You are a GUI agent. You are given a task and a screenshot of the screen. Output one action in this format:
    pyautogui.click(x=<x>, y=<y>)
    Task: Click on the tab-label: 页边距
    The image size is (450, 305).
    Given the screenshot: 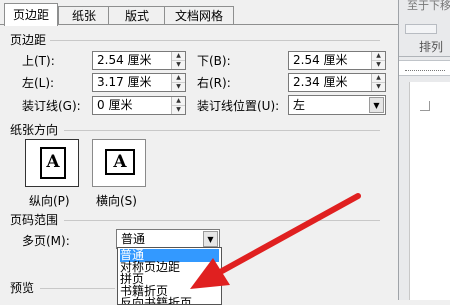 What is the action you would take?
    pyautogui.click(x=30, y=15)
    